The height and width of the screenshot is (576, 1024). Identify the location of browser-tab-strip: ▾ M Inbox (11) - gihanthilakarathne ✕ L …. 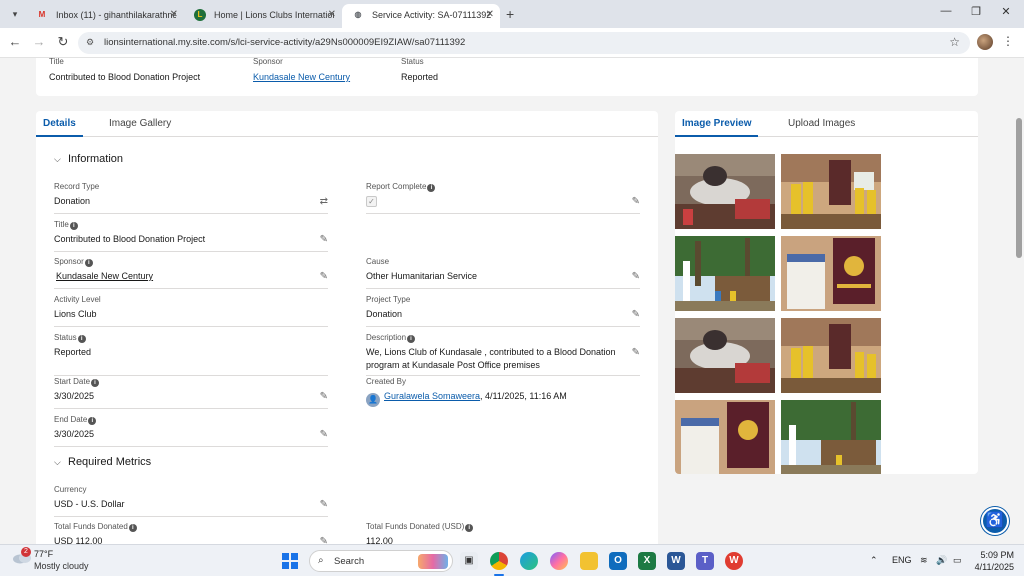
(512, 14).